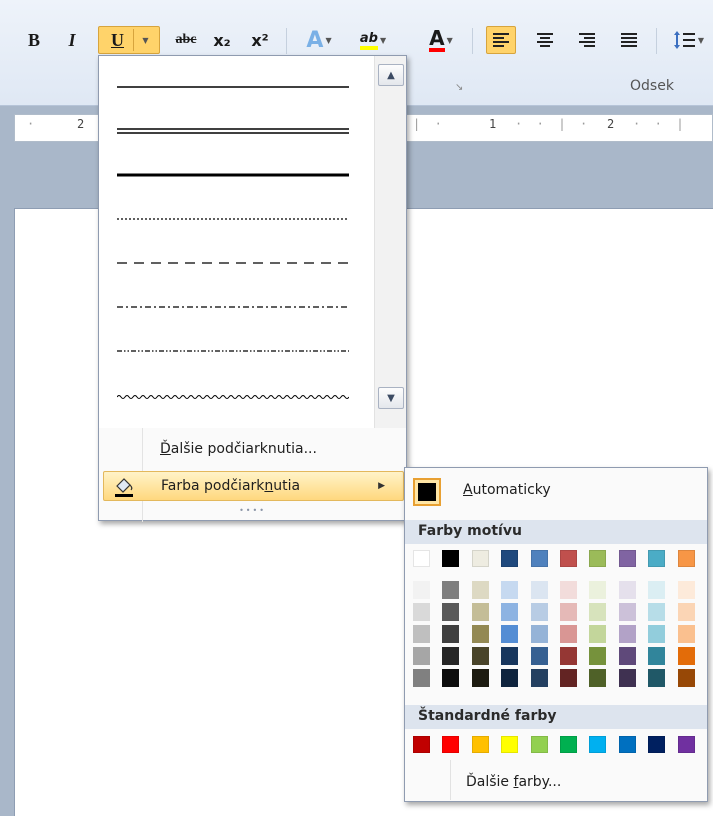 The image size is (713, 816). I want to click on scrollbar: ▲ ▼, so click(390, 242).